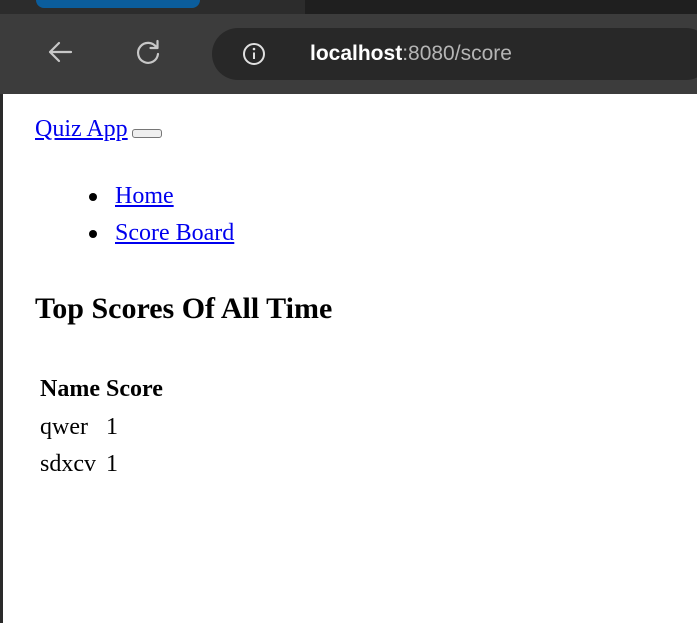 This screenshot has height=623, width=697. Describe the element at coordinates (81, 129) in the screenshot. I see `navbar-brand-link: Quiz App` at that location.